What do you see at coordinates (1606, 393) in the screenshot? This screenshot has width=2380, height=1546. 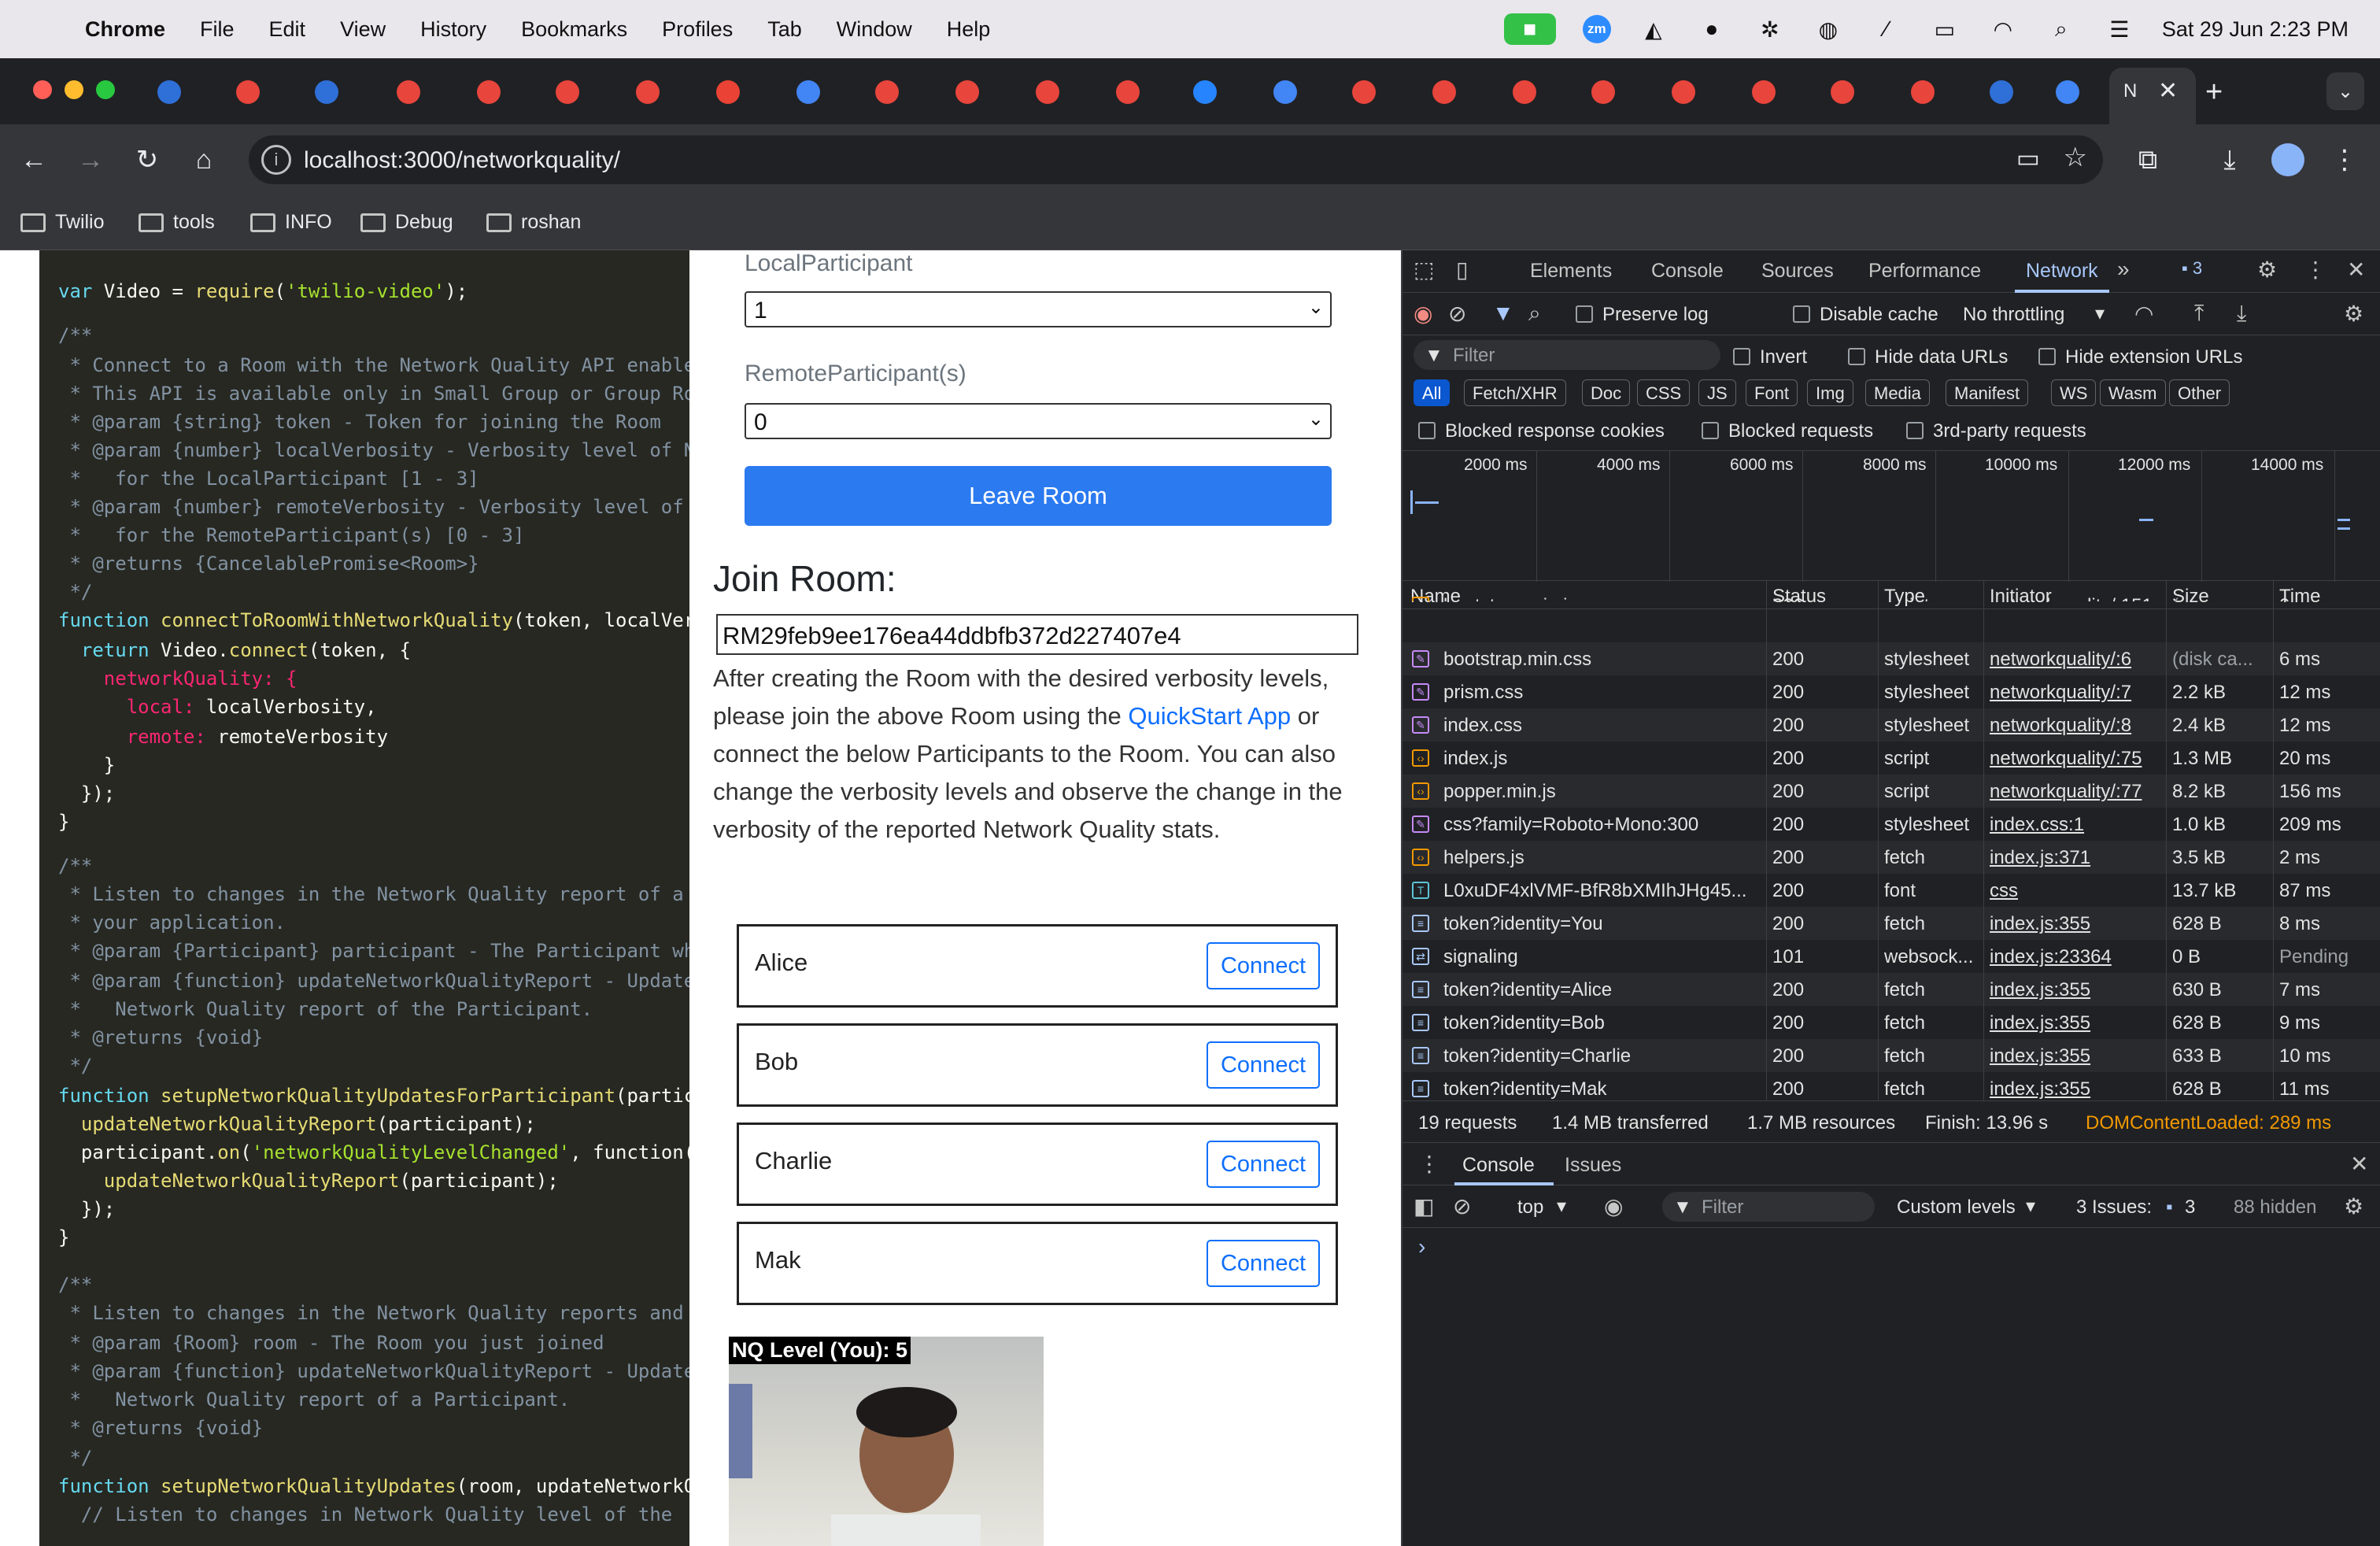 I see `chip-doc: Doc` at bounding box center [1606, 393].